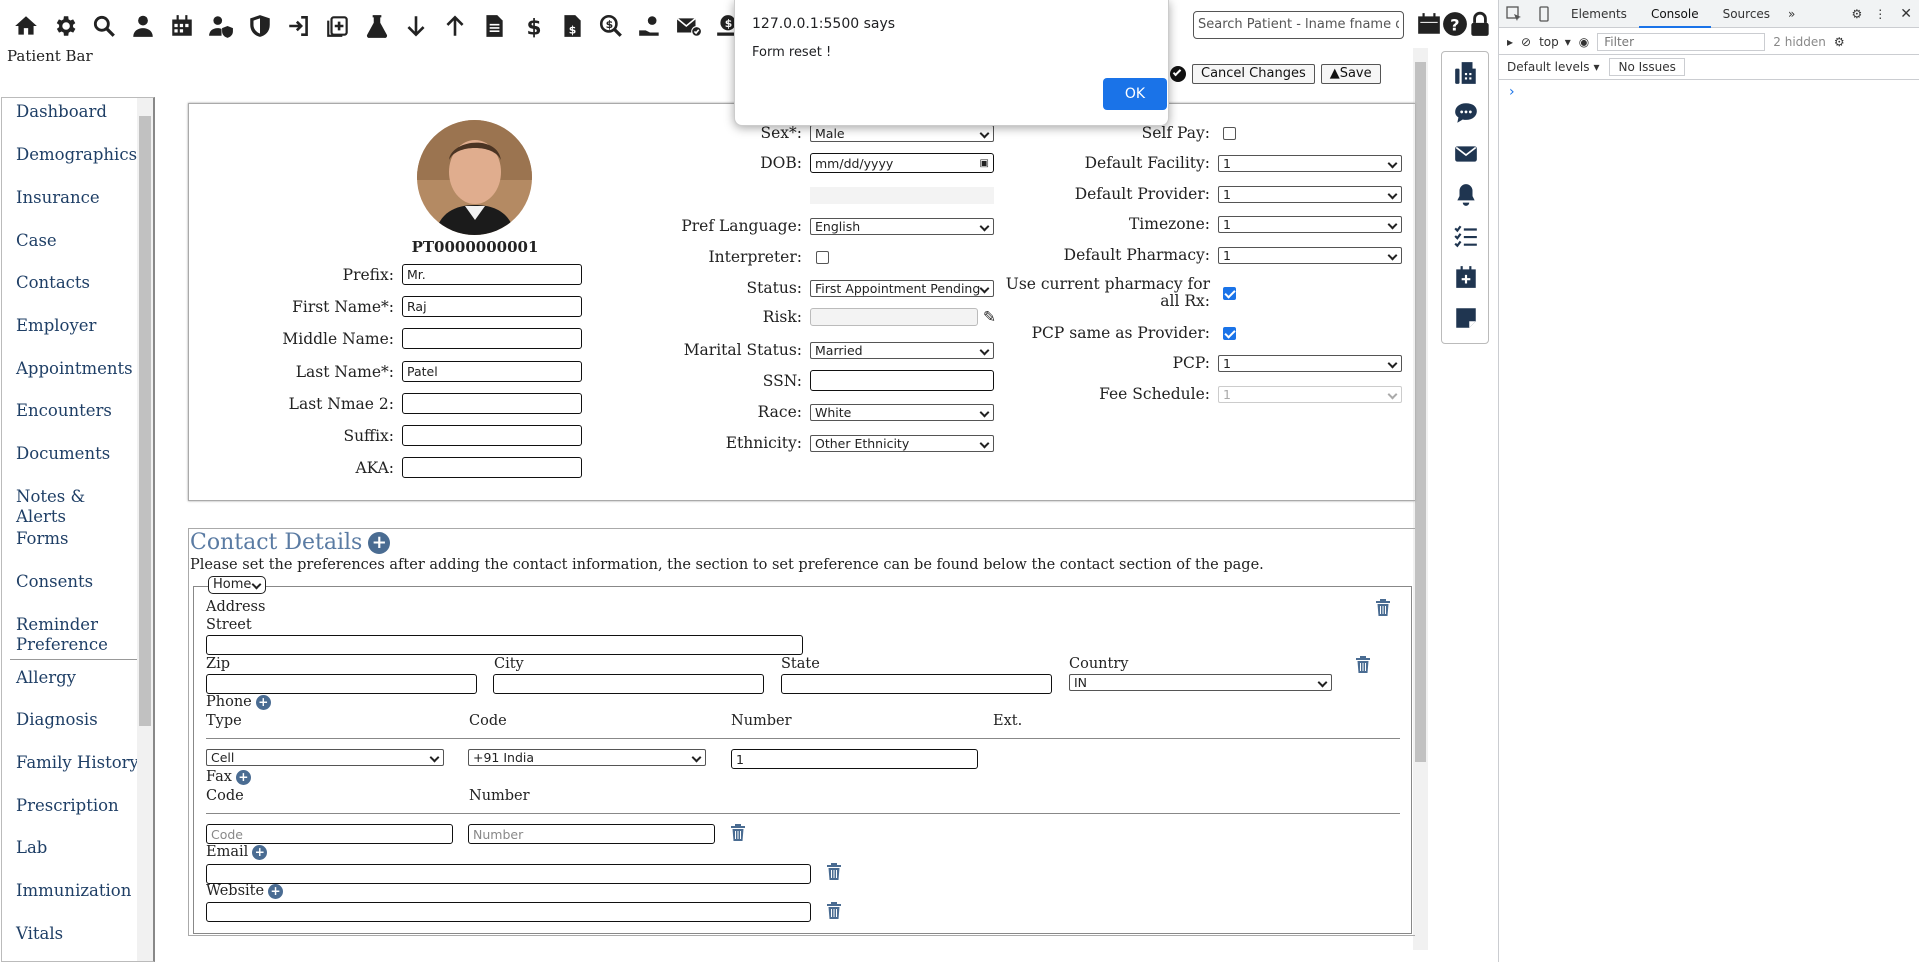 This screenshot has width=1919, height=962. Describe the element at coordinates (77, 166) in the screenshot. I see `sidebar-item-demographics: Demographics` at that location.